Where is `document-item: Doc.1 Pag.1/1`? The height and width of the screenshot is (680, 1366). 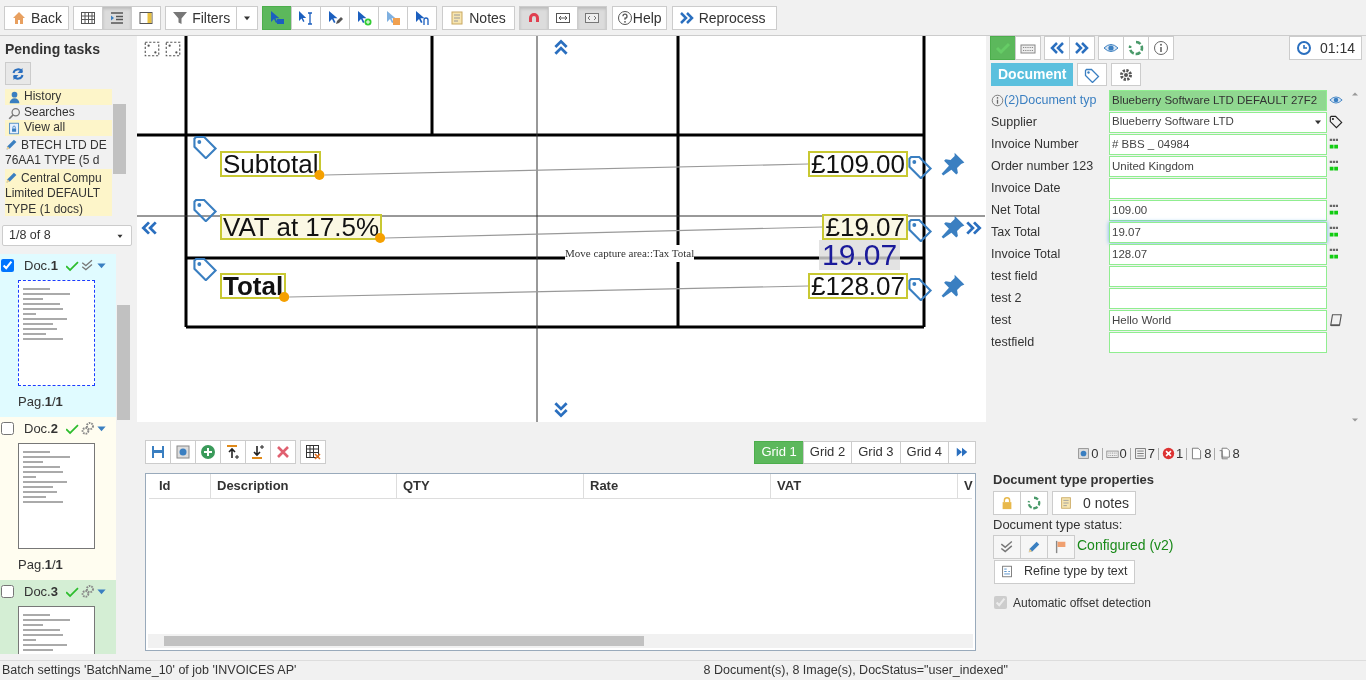 document-item: Doc.1 Pag.1/1 is located at coordinates (58, 335).